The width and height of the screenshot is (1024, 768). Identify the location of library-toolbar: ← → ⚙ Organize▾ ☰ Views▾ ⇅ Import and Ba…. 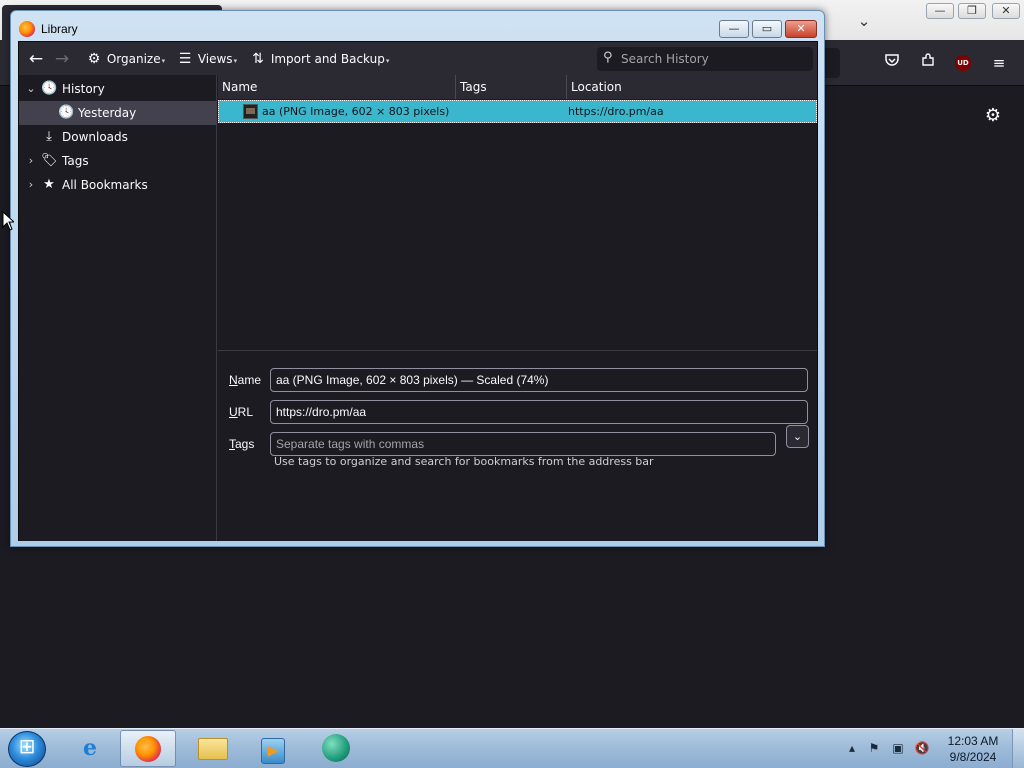
(418, 58).